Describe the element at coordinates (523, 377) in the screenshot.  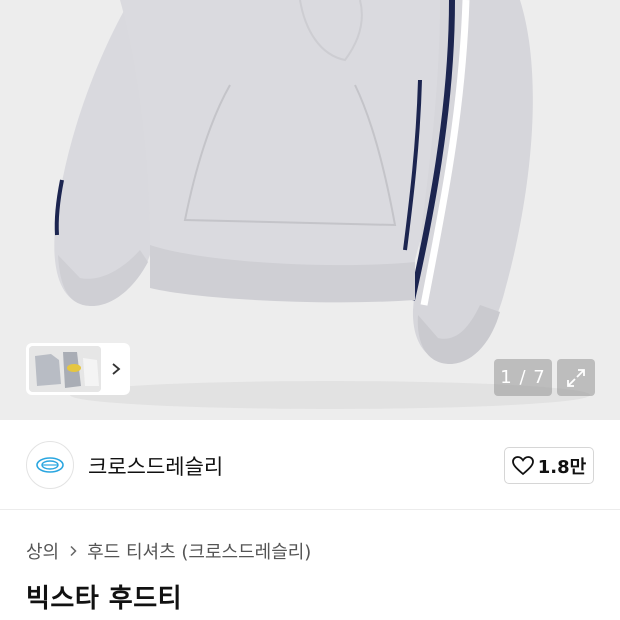
I see `image-counter: 1 / 7` at that location.